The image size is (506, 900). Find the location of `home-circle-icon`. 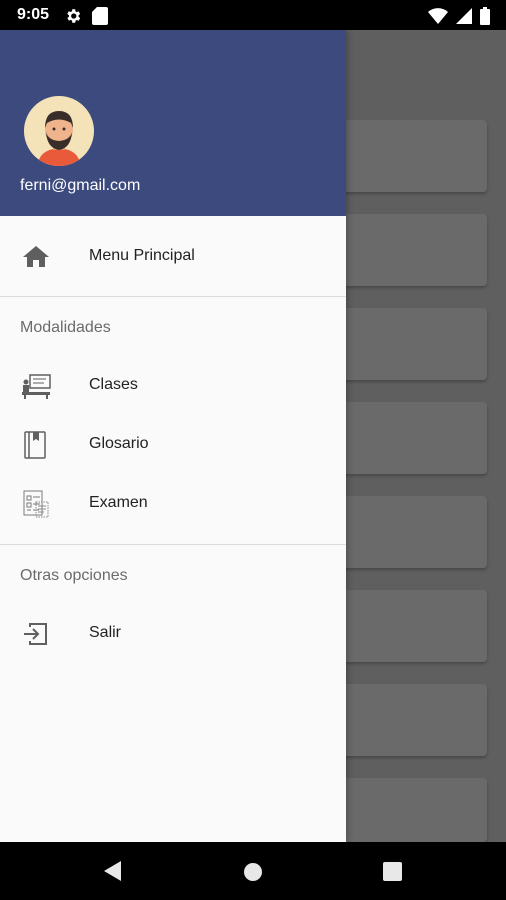

home-circle-icon is located at coordinates (253, 872).